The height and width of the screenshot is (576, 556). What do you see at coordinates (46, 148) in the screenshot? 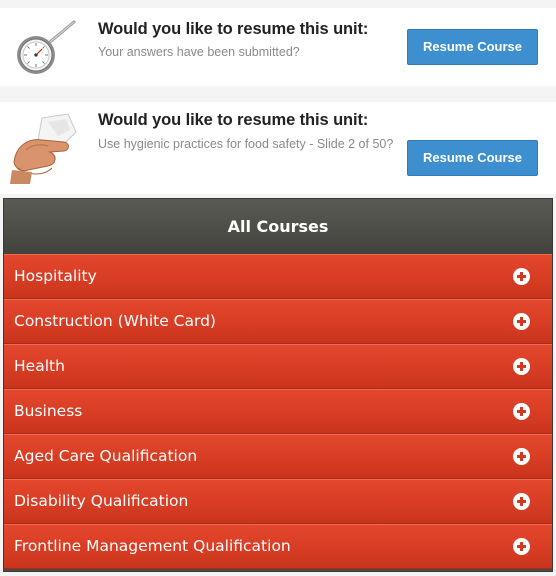
I see `hands-washing-image` at bounding box center [46, 148].